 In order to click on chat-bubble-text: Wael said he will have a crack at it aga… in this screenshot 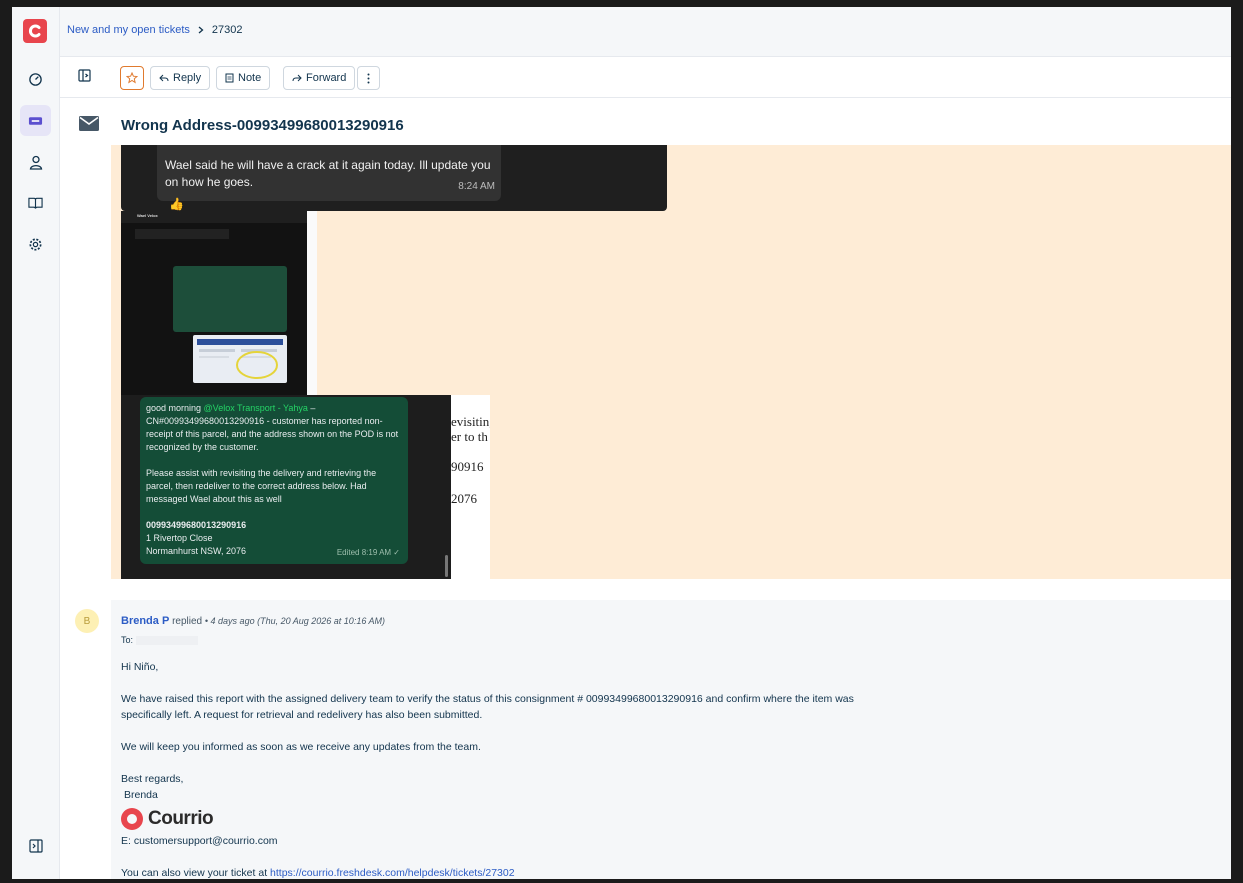, I will do `click(328, 173)`.